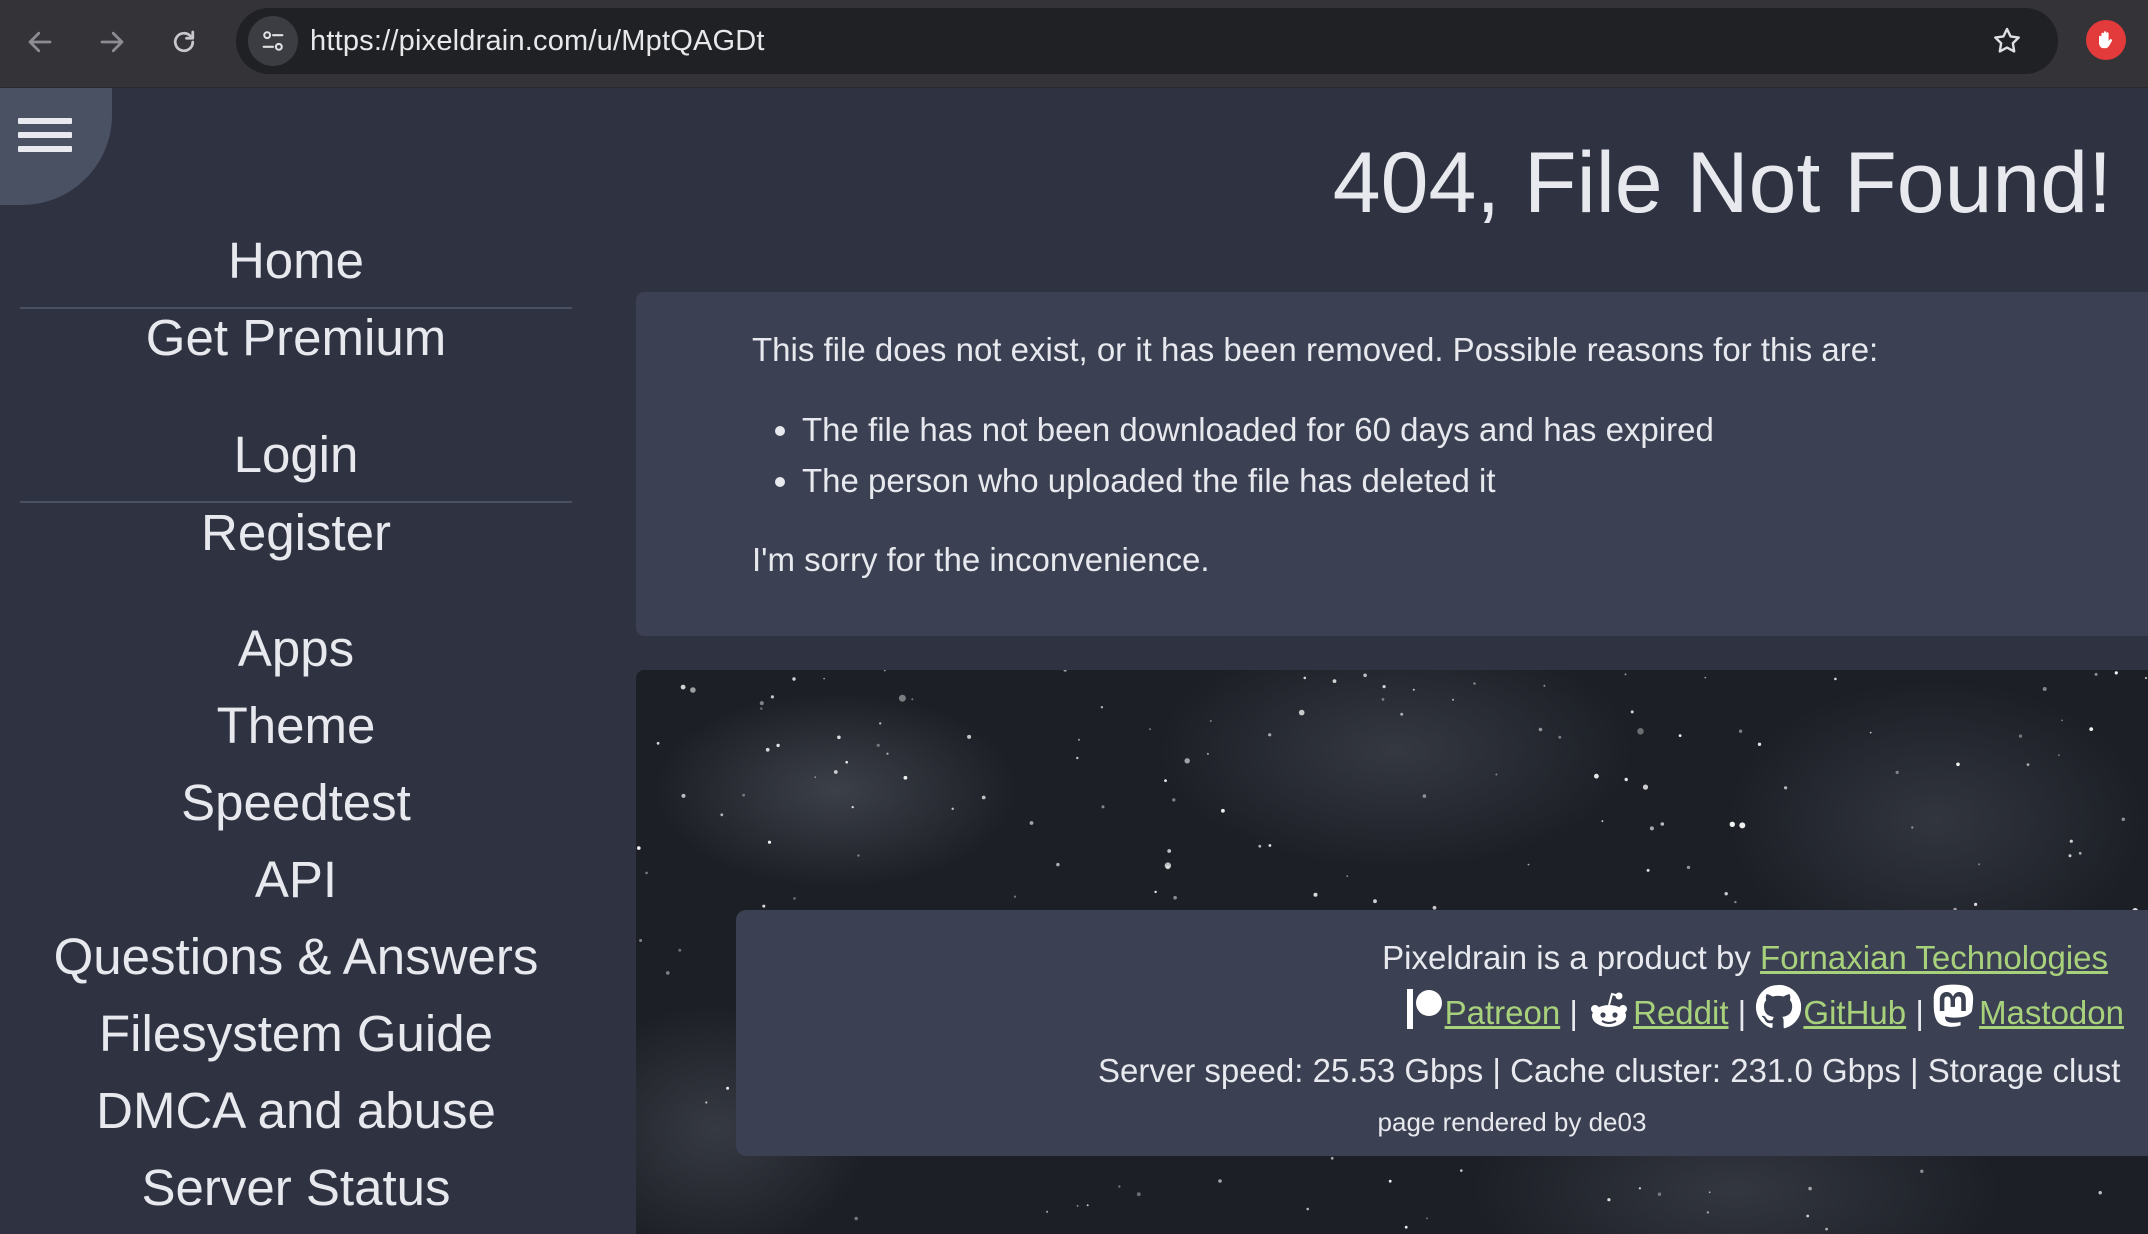 This screenshot has width=2148, height=1234. Describe the element at coordinates (981, 559) in the screenshot. I see `apology-text: I'm sorry for the inconvenience.` at that location.